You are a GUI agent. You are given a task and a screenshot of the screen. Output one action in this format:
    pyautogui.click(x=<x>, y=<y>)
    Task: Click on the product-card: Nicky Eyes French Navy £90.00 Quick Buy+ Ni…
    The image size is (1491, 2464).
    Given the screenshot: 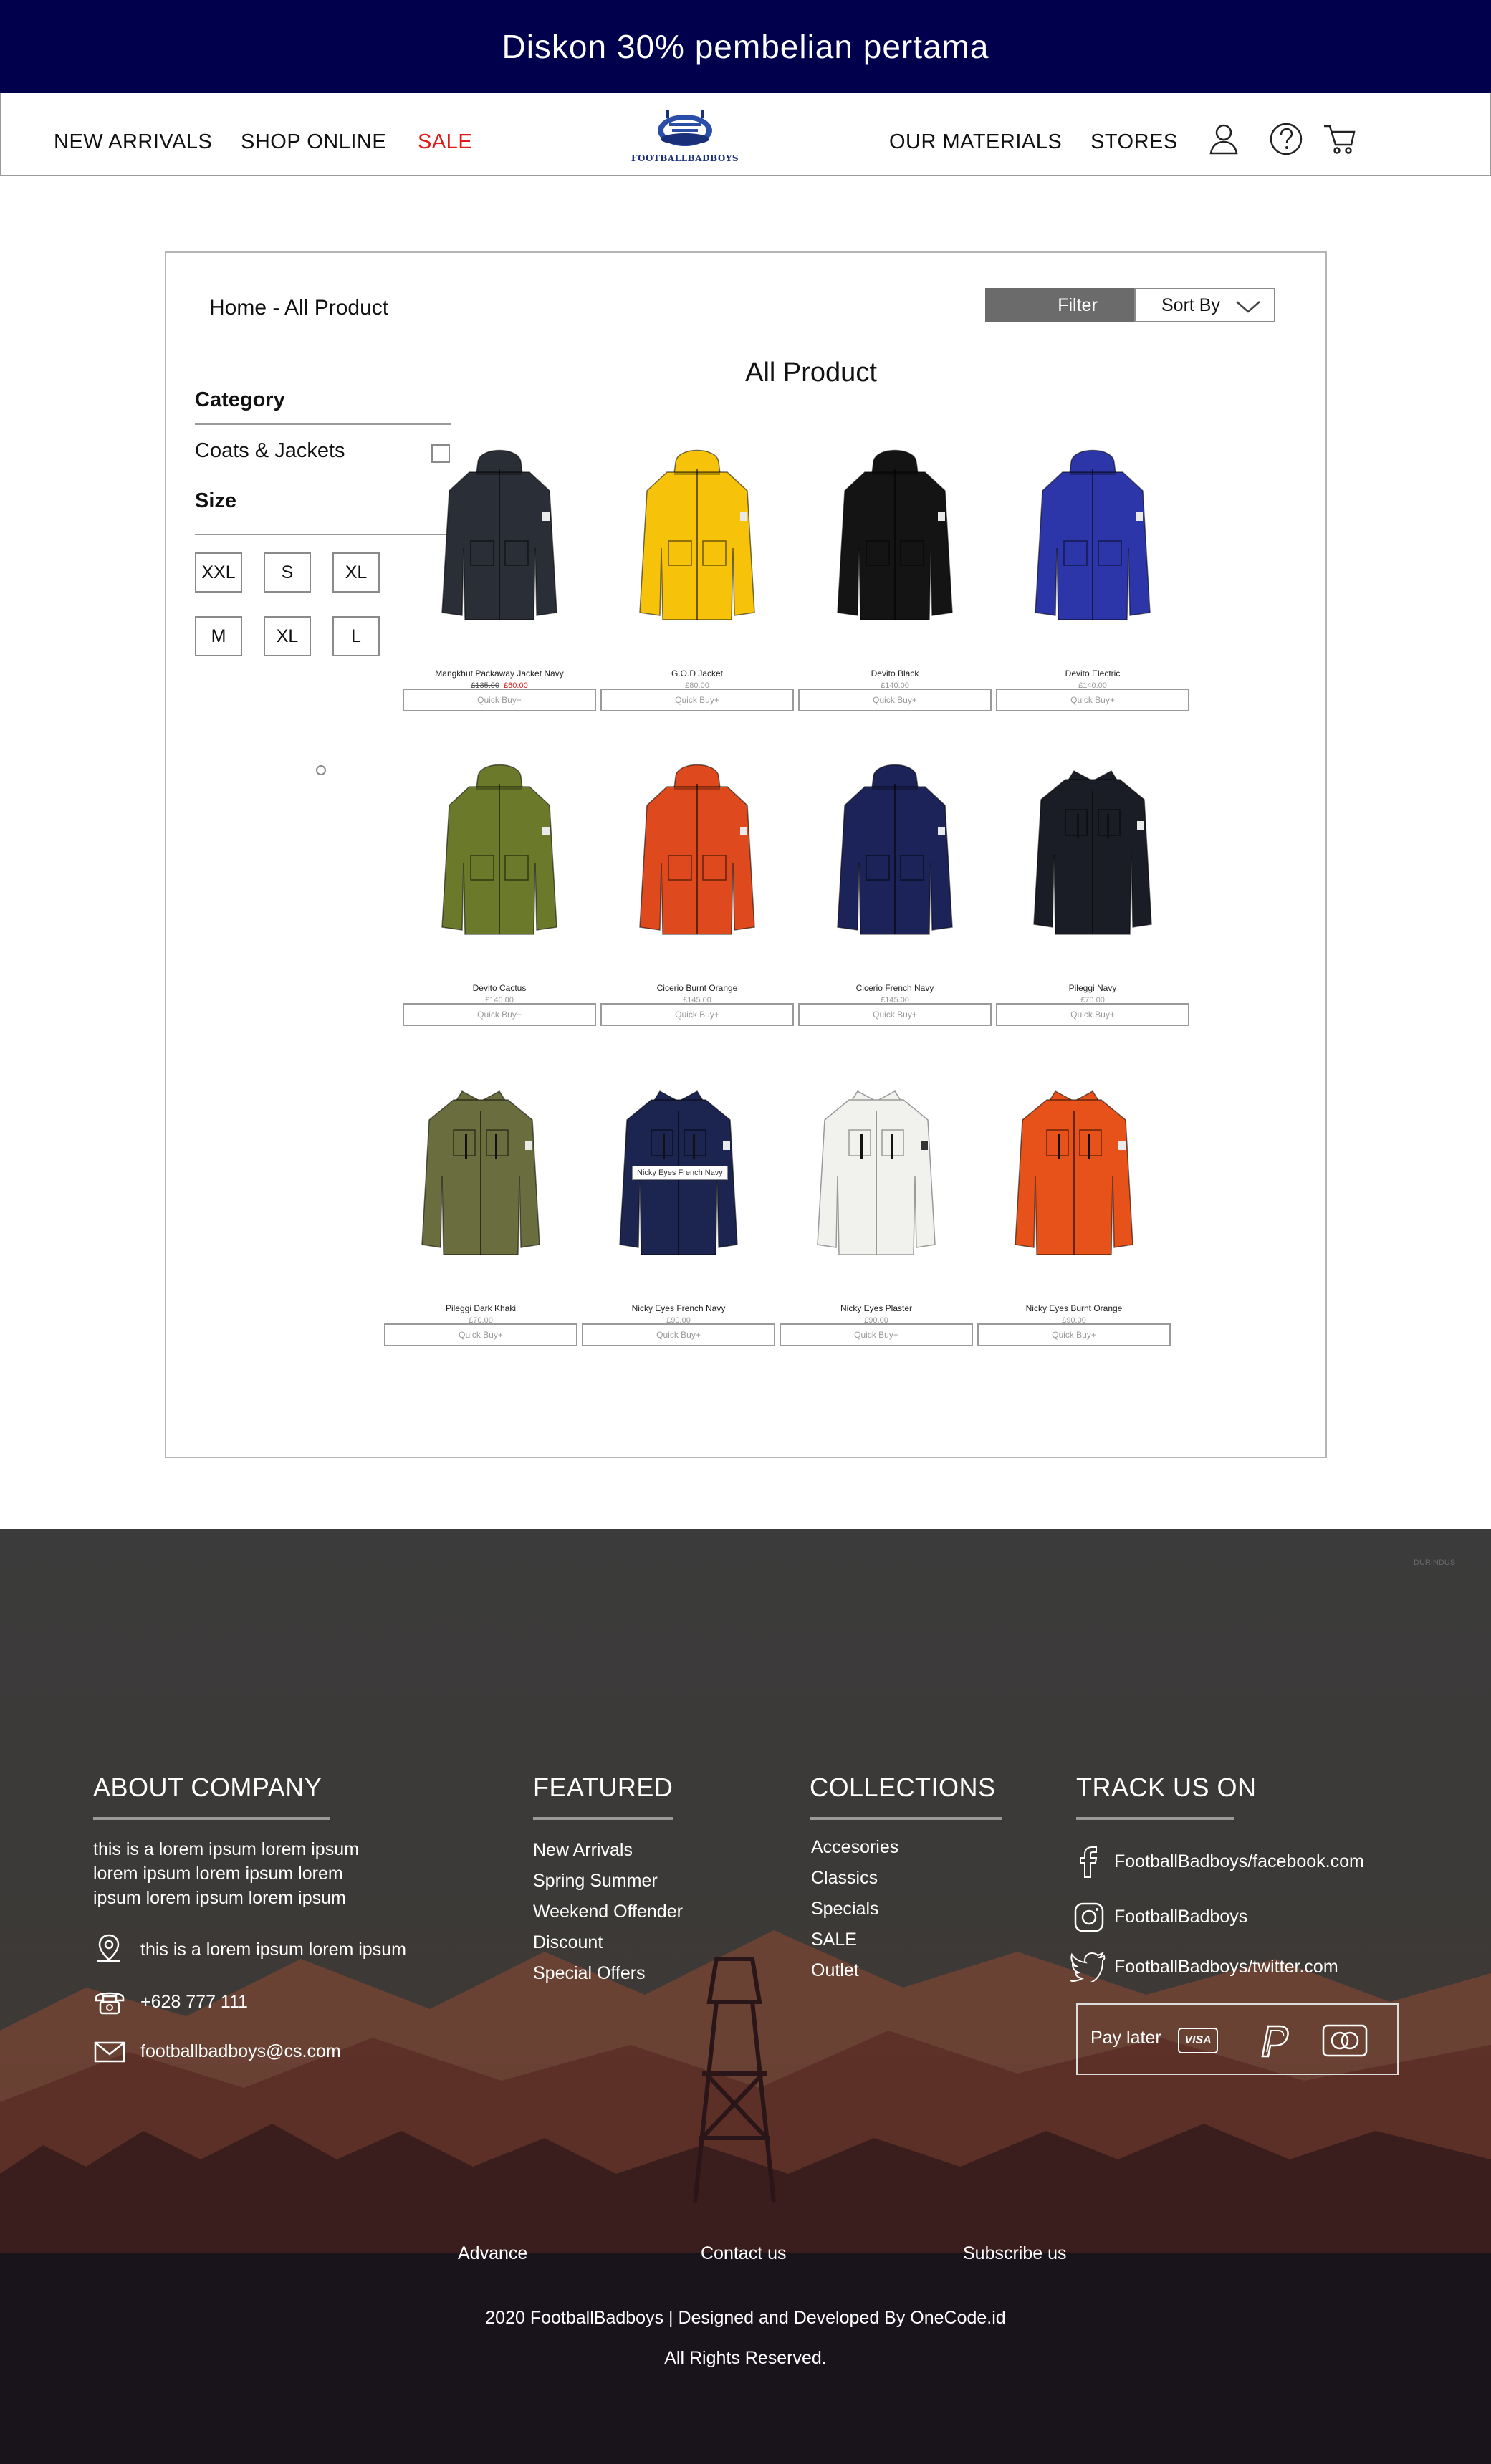 What is the action you would take?
    pyautogui.click(x=678, y=1211)
    